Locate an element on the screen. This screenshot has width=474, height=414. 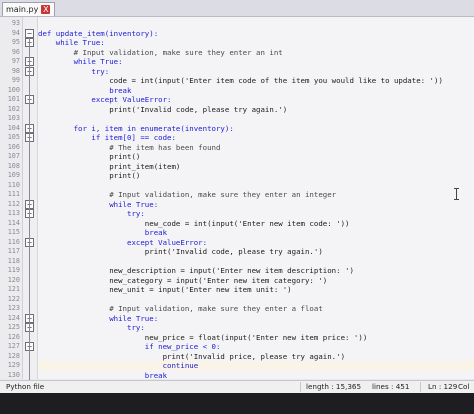
line-number: 104 is located at coordinates (13, 127).